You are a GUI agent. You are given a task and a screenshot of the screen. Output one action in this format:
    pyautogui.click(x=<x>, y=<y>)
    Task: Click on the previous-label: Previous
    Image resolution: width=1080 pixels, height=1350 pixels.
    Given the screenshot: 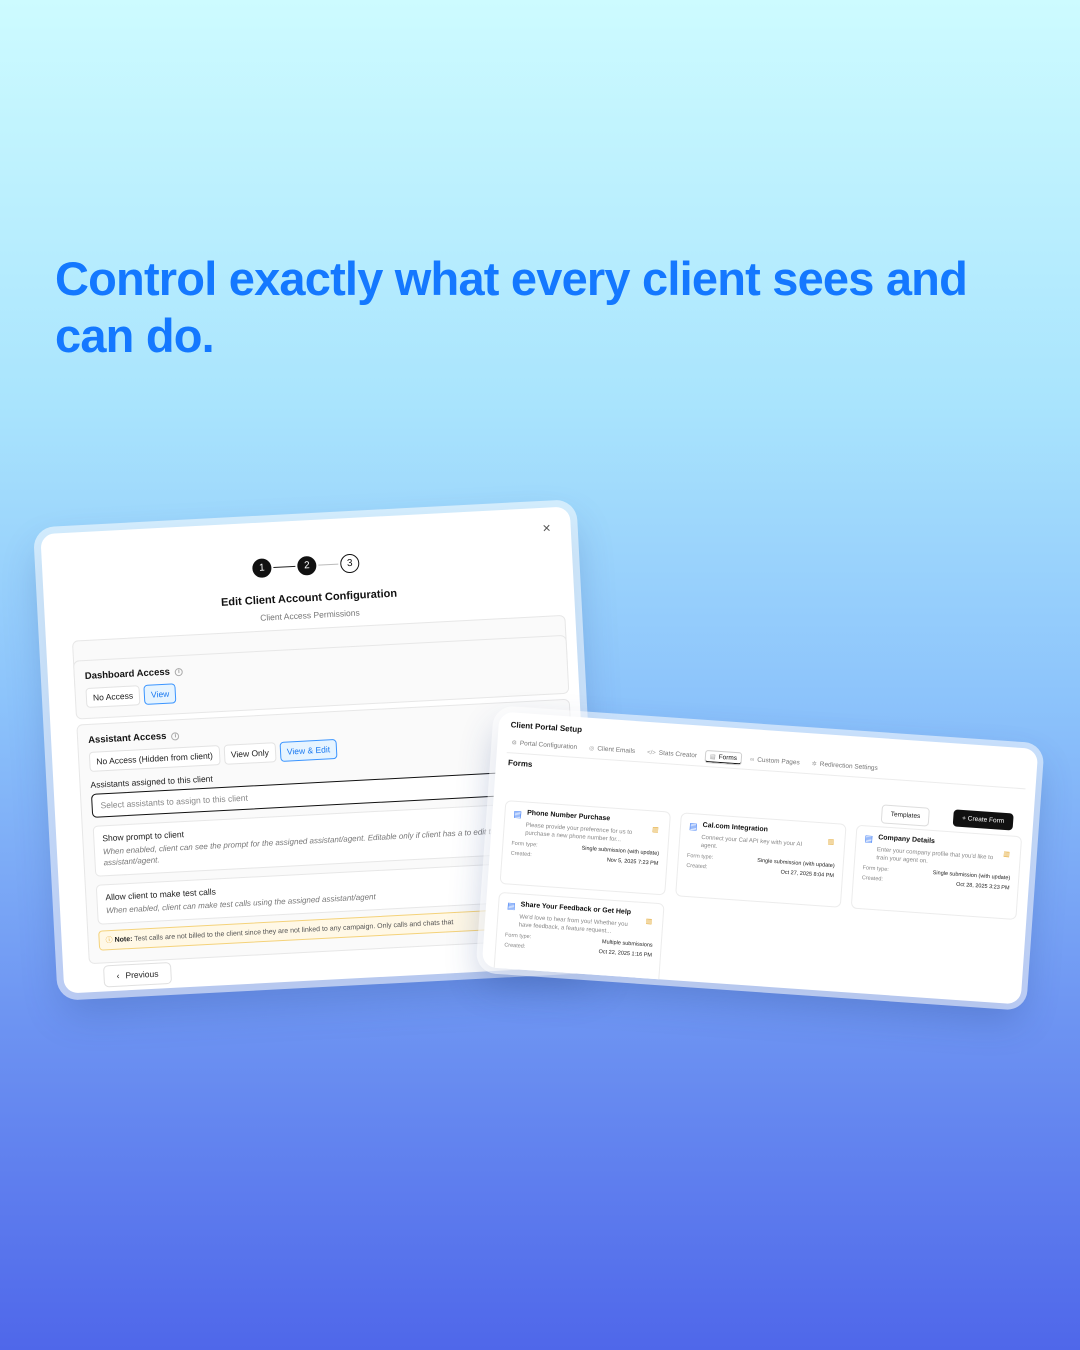 What is the action you would take?
    pyautogui.click(x=142, y=974)
    